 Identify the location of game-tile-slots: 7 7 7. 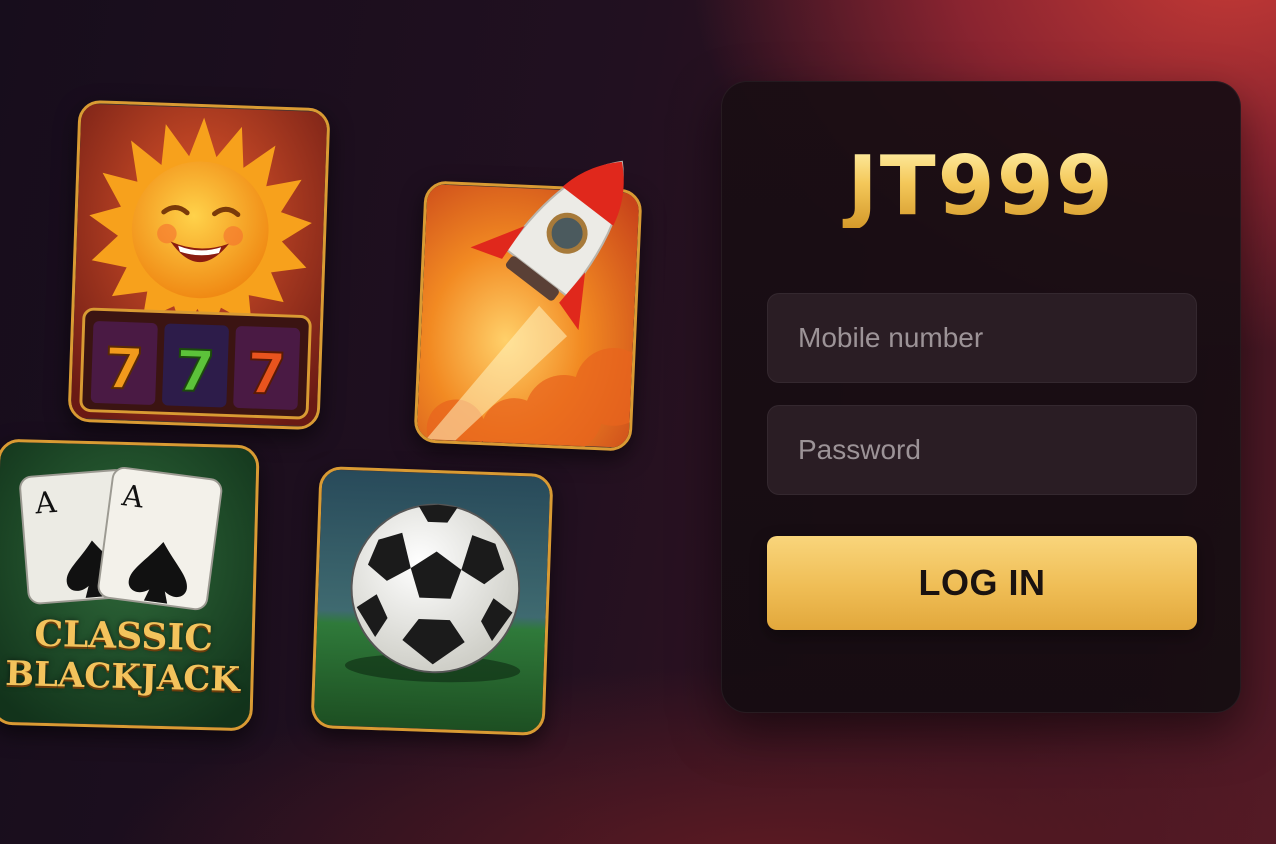
(199, 265).